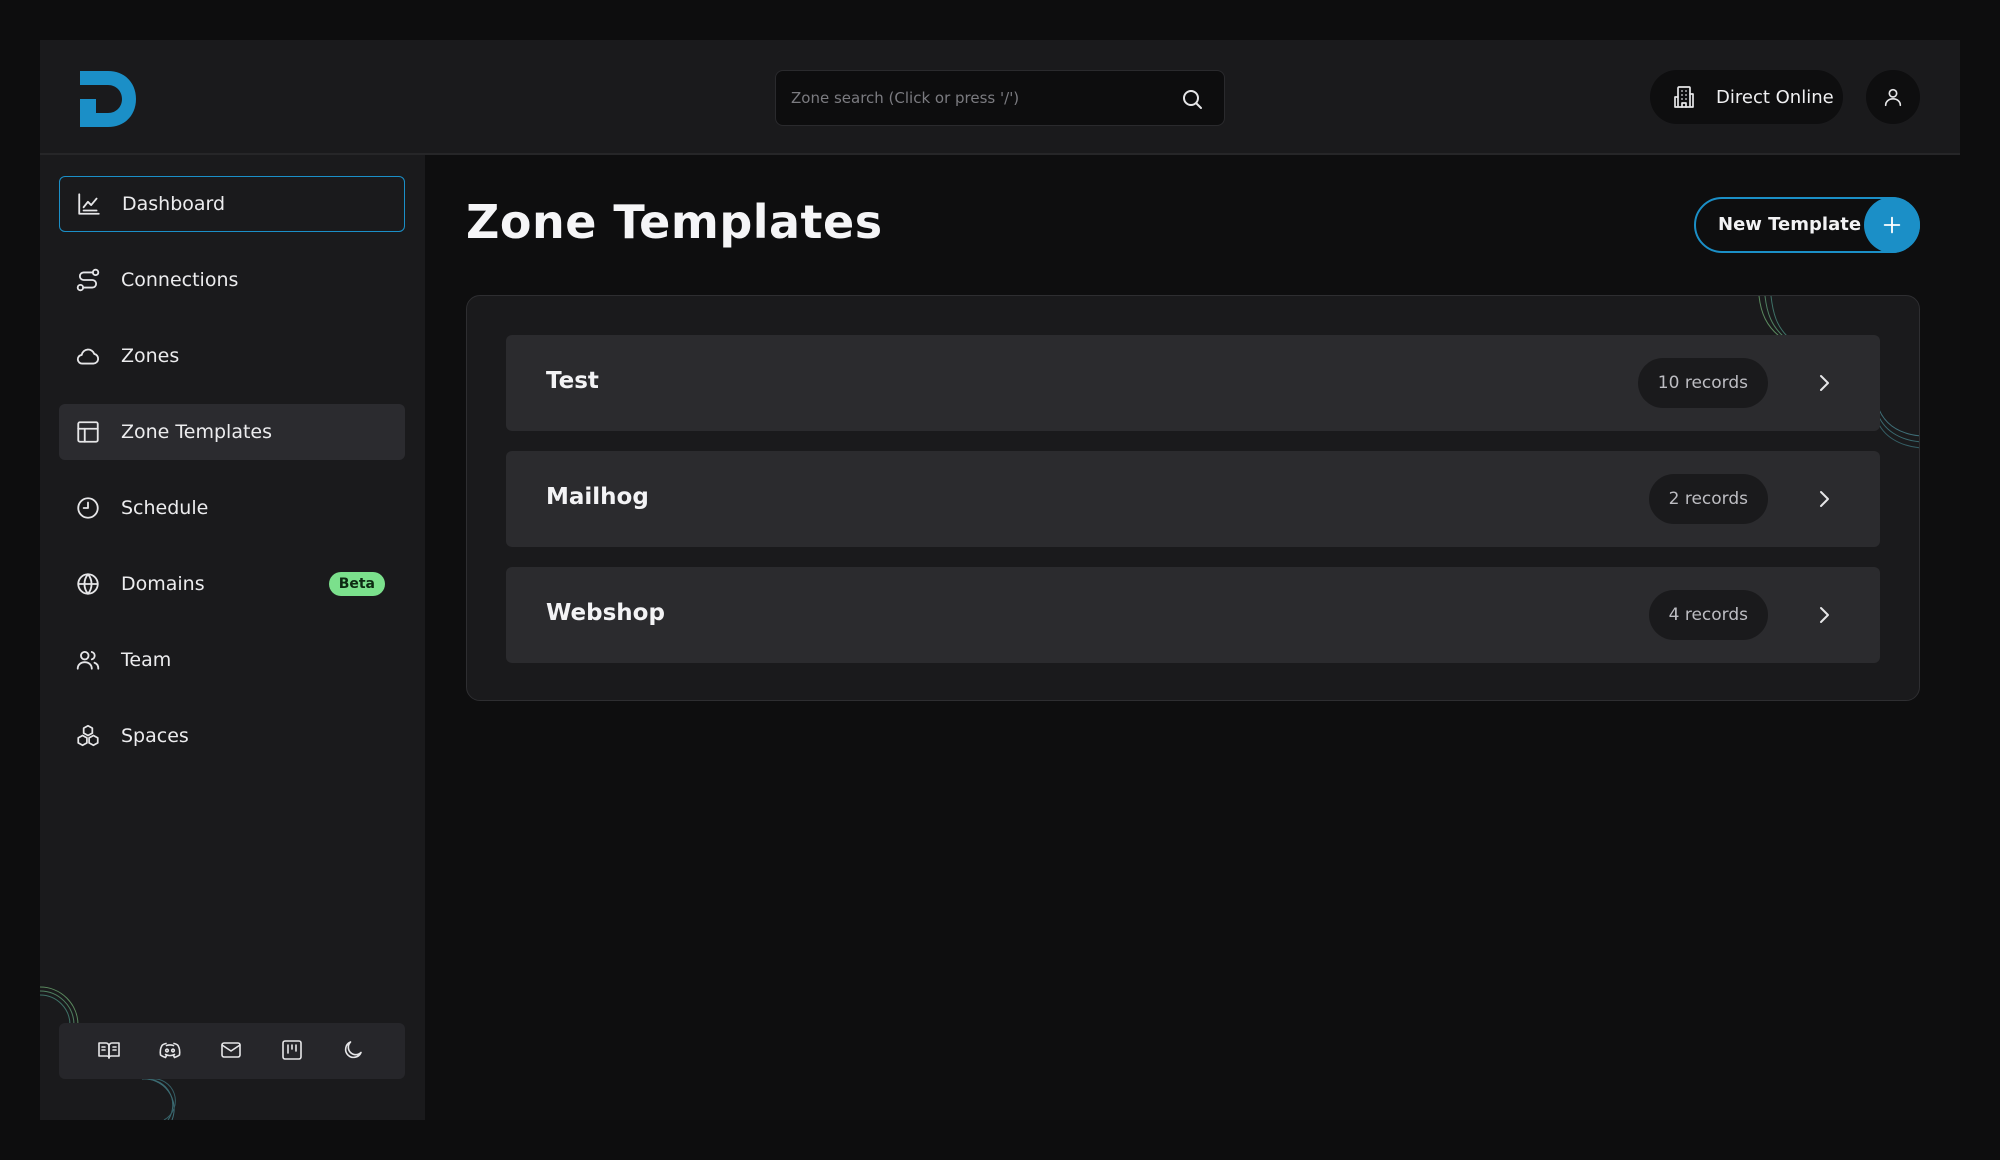 The height and width of the screenshot is (1160, 2000). I want to click on user-menu-button, so click(1893, 97).